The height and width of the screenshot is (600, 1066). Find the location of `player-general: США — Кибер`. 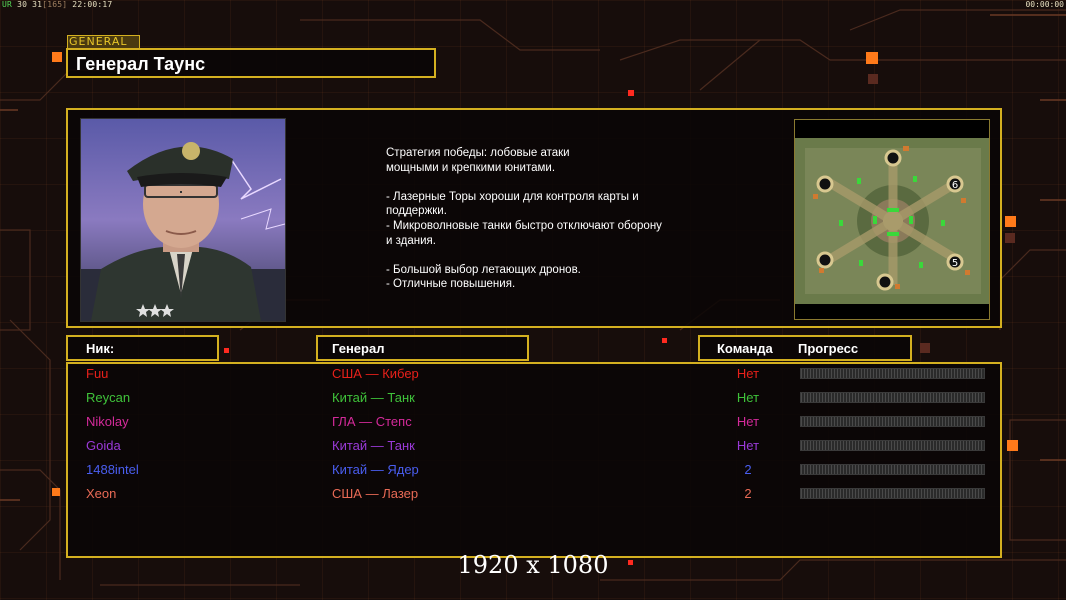

player-general: США — Кибер is located at coordinates (375, 373).